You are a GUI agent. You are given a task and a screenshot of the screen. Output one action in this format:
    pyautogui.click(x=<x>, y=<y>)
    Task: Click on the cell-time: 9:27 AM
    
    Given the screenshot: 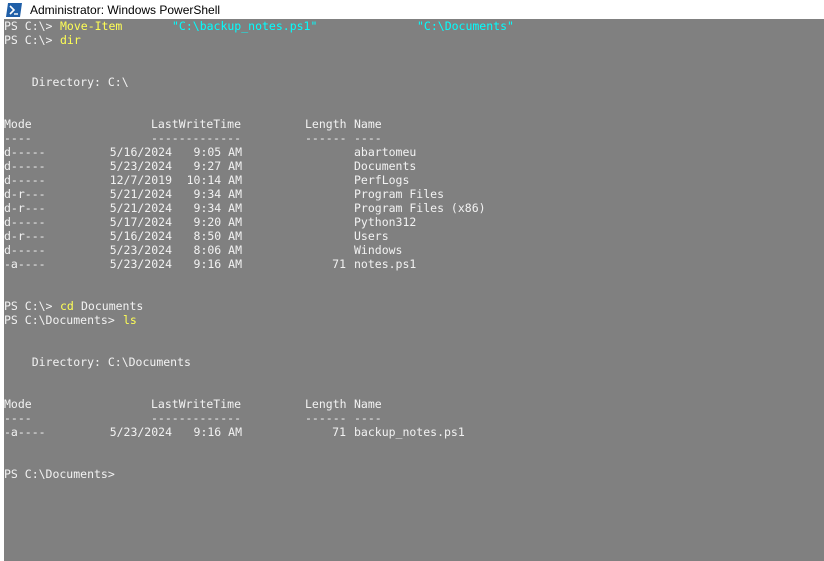 What is the action you would take?
    pyautogui.click(x=217, y=166)
    